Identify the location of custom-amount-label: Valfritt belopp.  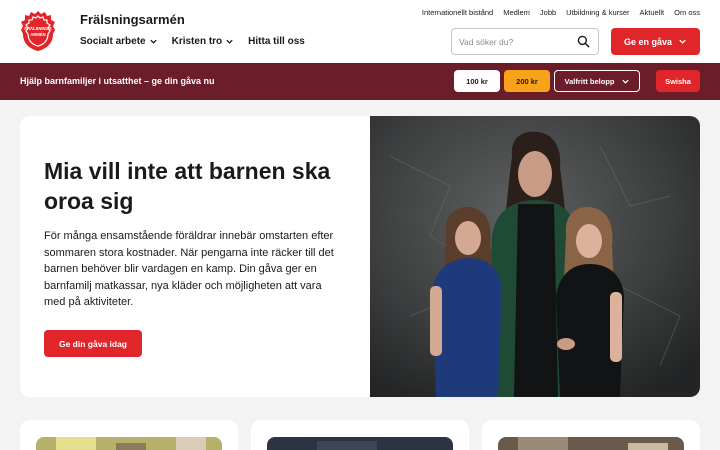
(589, 81).